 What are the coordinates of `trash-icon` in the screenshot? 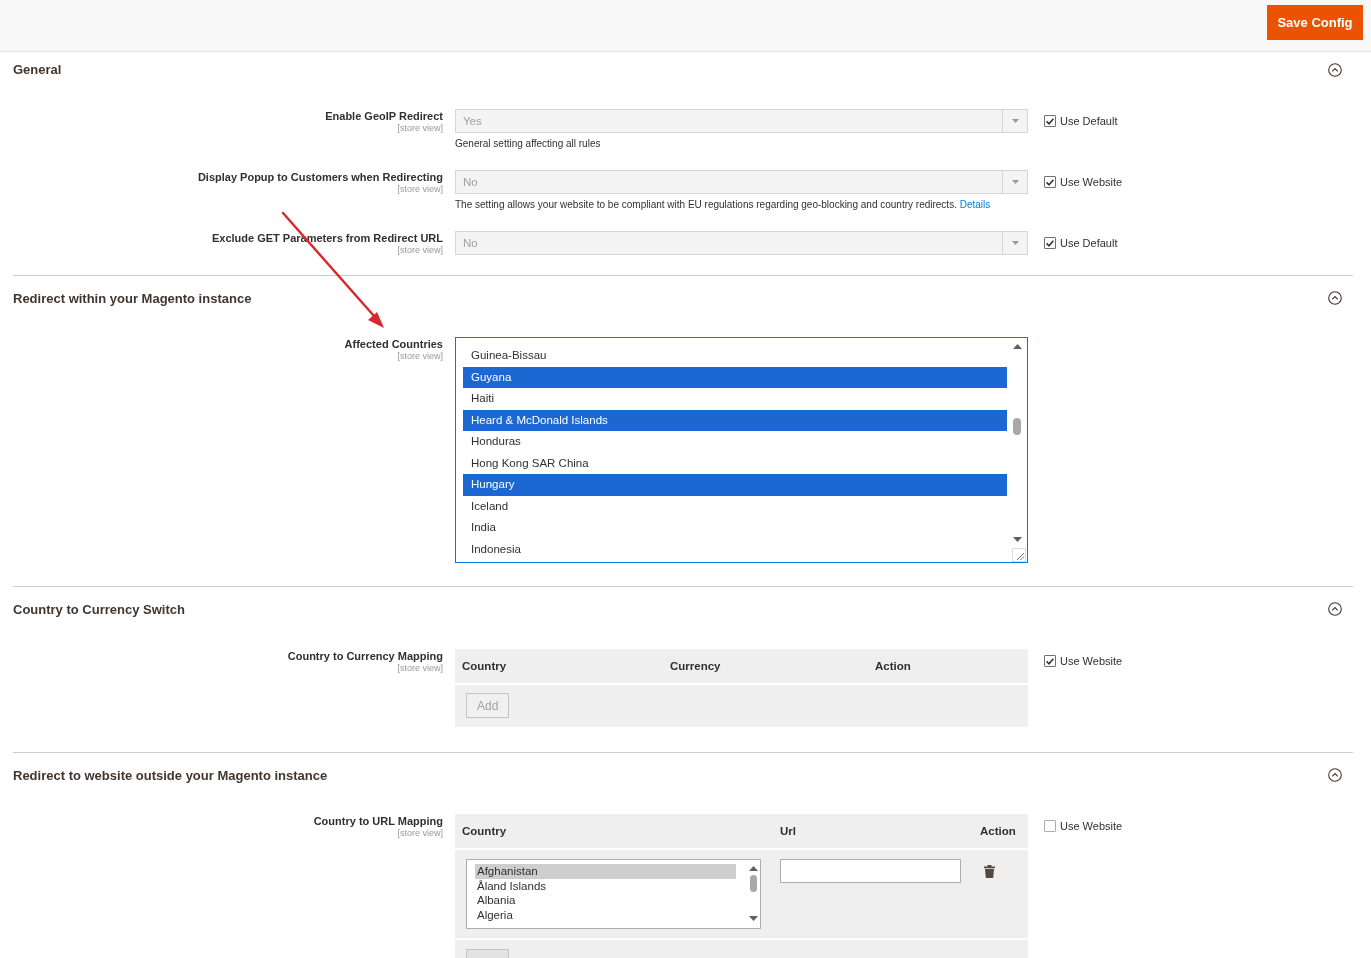 It's located at (989, 871).